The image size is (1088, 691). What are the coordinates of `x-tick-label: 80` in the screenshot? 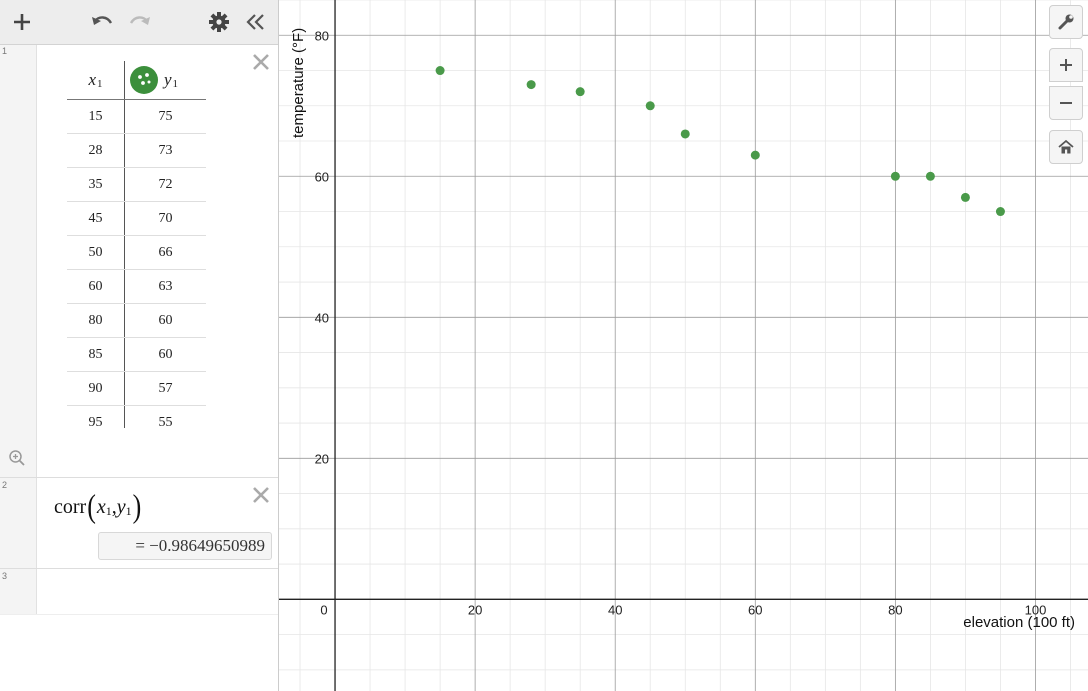 It's located at (895, 609).